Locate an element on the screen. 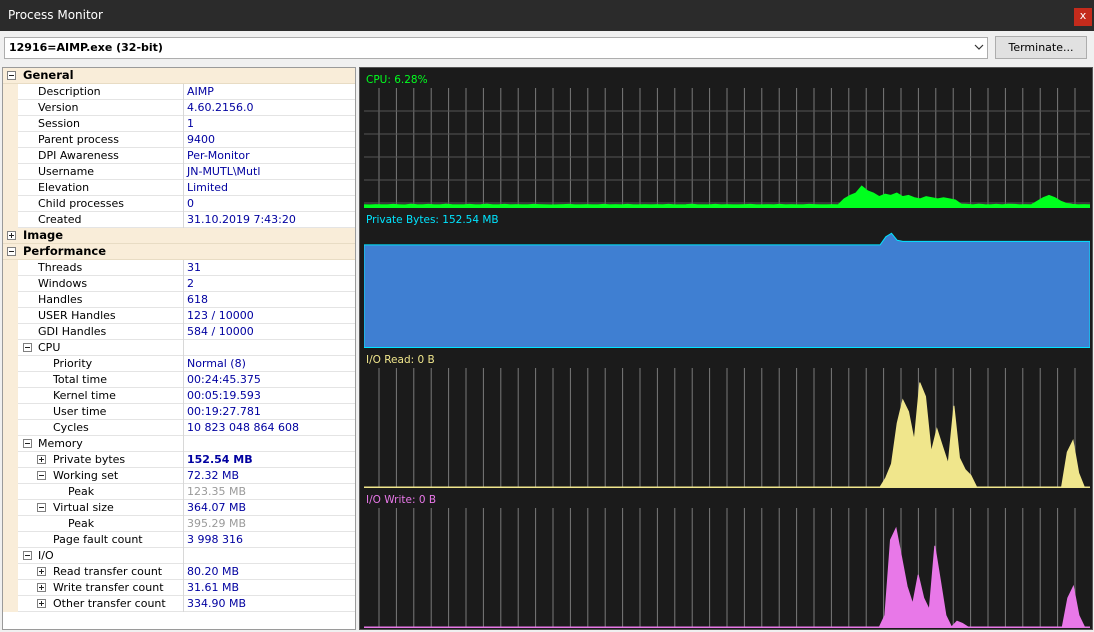  property-label: Handles is located at coordinates (60, 299).